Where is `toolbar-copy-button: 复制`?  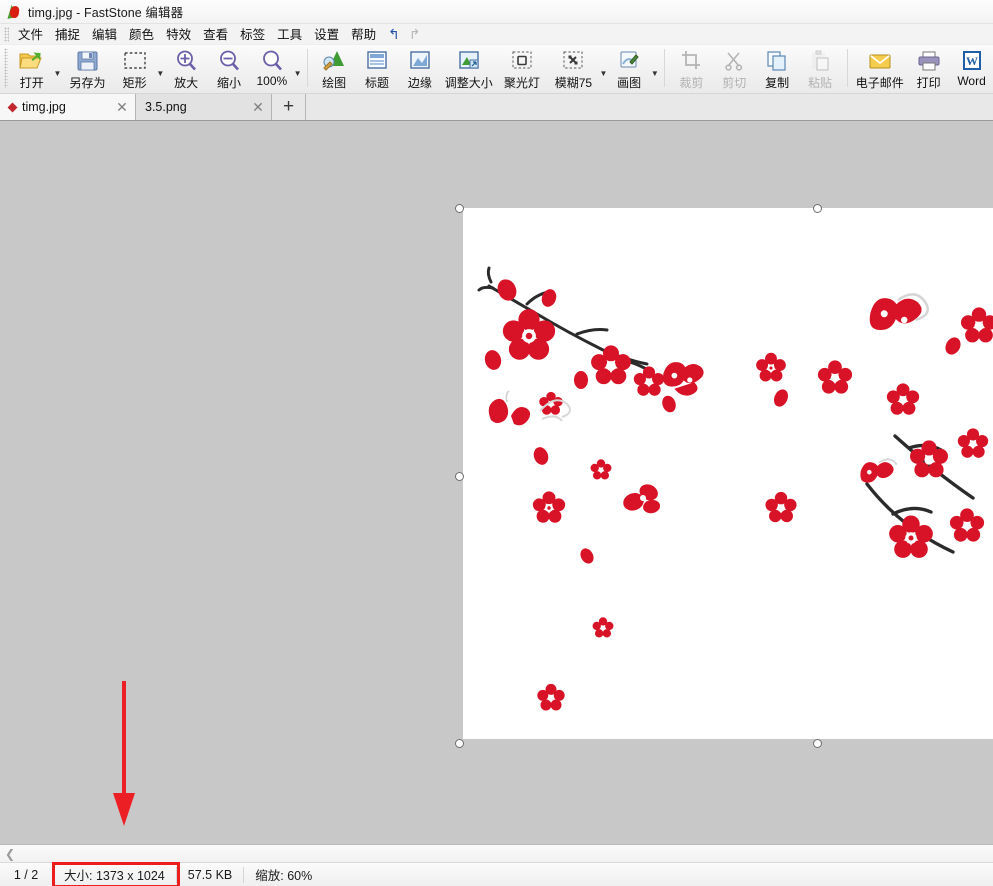
toolbar-copy-button: 复制 is located at coordinates (777, 68).